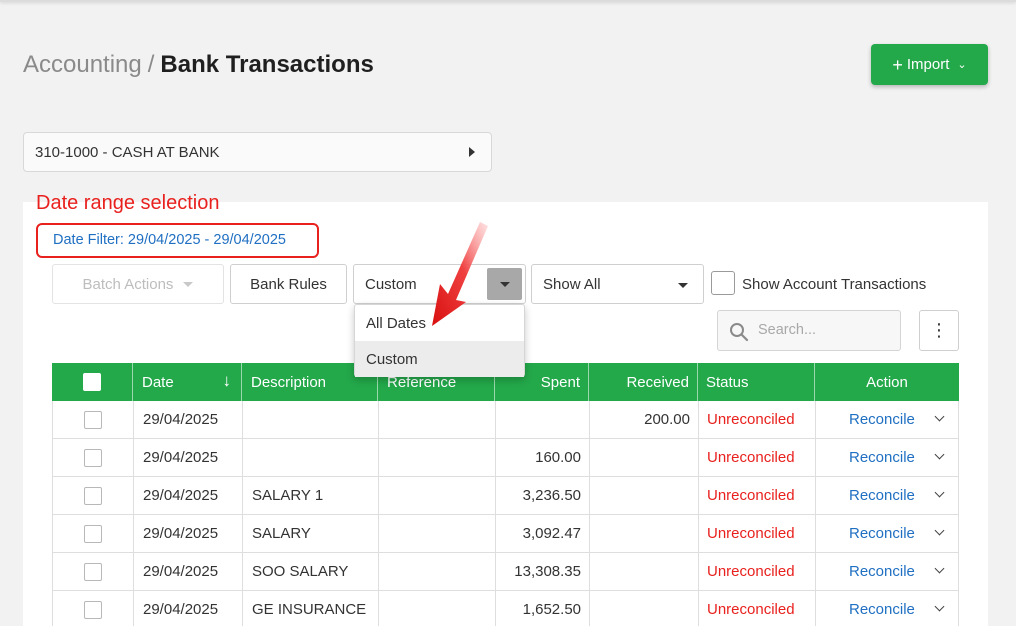 The width and height of the screenshot is (1016, 626). Describe the element at coordinates (834, 284) in the screenshot. I see `show-account-transactions-label: Show Account Transactions` at that location.